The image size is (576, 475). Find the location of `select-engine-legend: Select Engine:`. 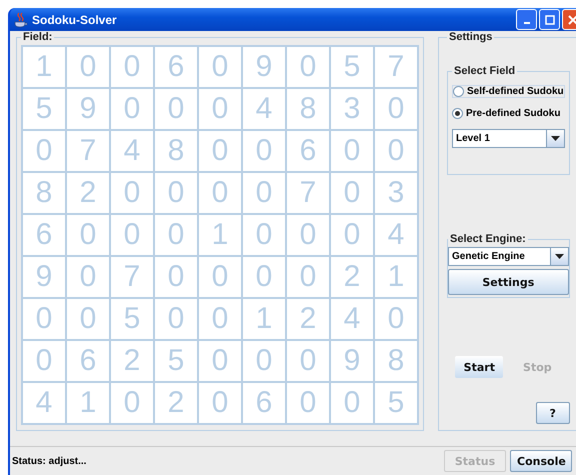

select-engine-legend: Select Engine: is located at coordinates (488, 239).